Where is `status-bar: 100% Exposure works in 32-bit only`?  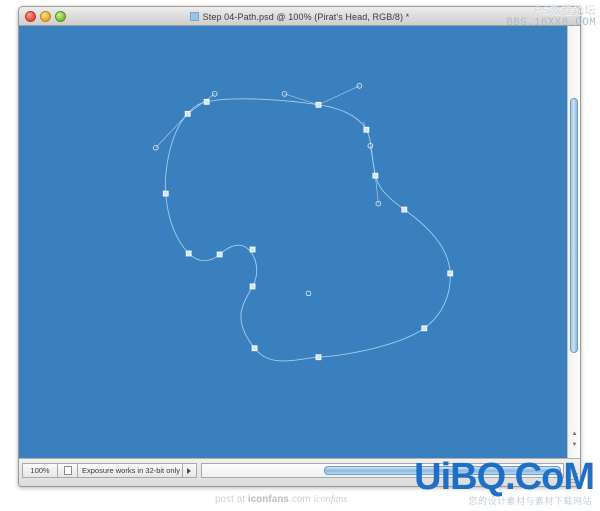 status-bar: 100% Exposure works in 32-bit only is located at coordinates (299, 472).